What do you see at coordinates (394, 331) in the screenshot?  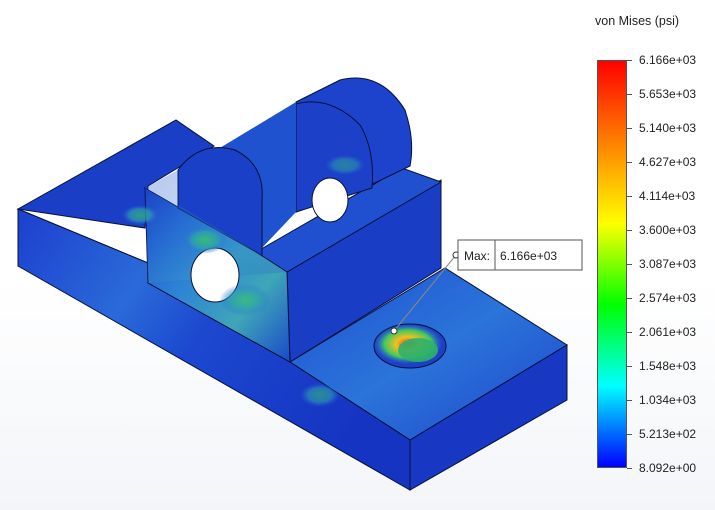 I see `probe-anchor-point` at bounding box center [394, 331].